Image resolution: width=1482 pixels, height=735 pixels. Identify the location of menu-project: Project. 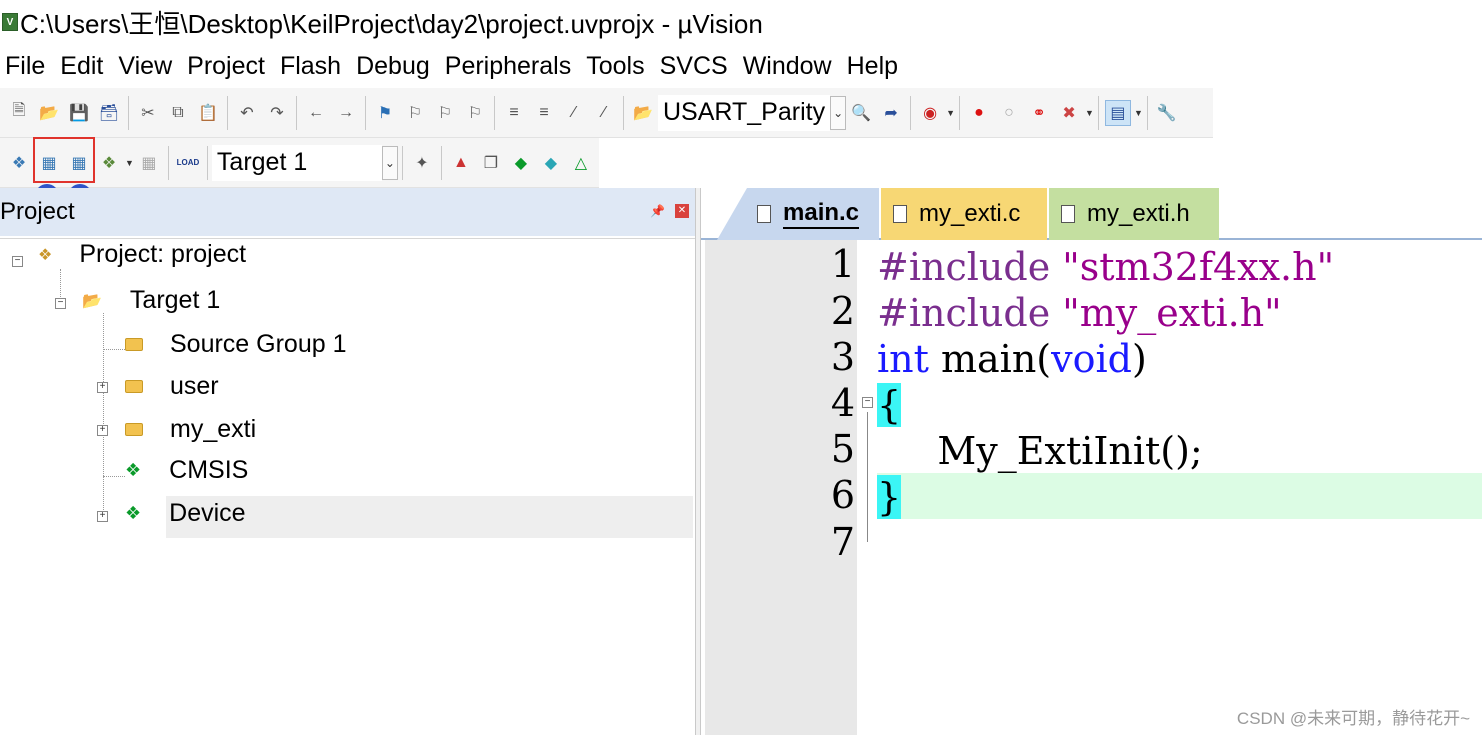
(228, 66).